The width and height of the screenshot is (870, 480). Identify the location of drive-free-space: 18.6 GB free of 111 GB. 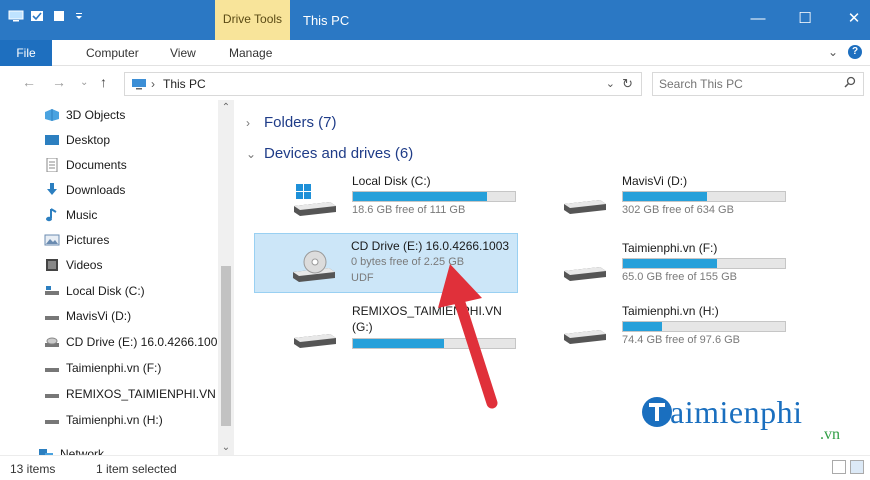
(409, 210).